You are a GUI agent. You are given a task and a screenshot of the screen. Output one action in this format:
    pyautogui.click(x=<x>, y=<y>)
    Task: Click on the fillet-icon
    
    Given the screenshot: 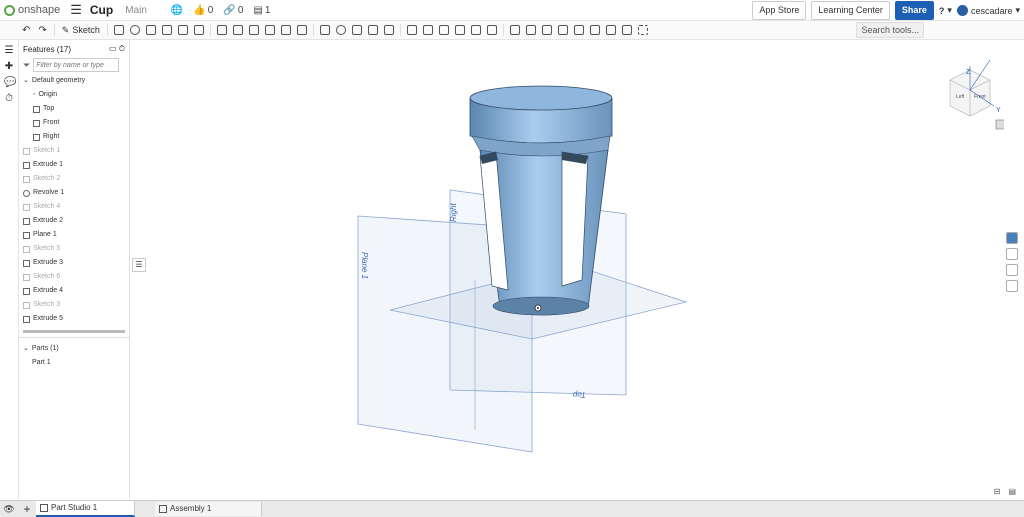 What is the action you would take?
    pyautogui.click(x=221, y=30)
    